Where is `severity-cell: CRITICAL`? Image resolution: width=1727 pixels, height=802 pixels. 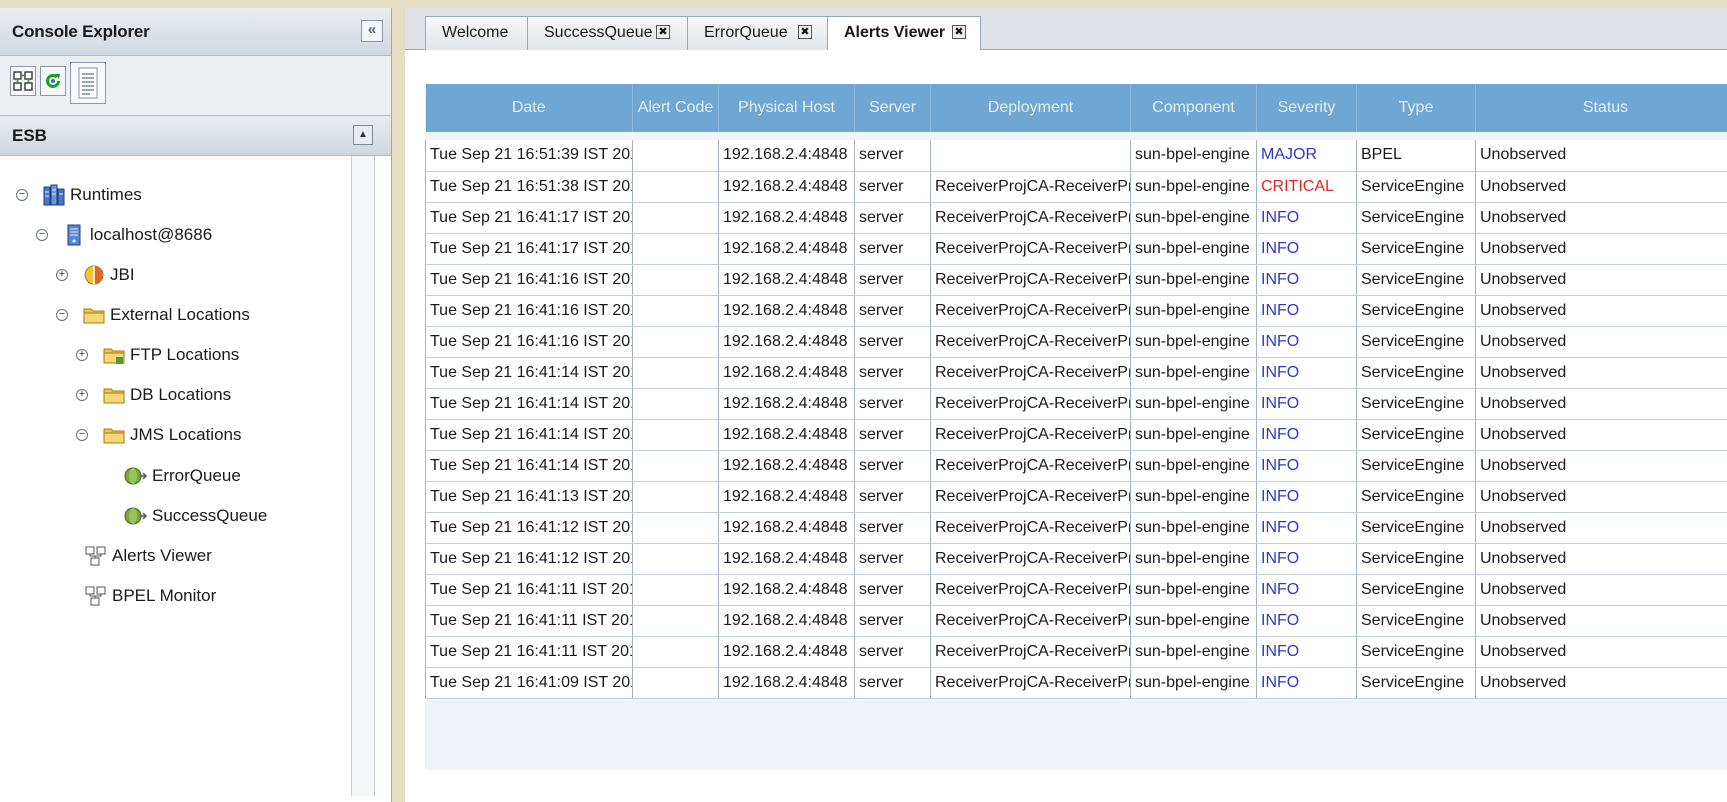
severity-cell: CRITICAL is located at coordinates (1306, 187).